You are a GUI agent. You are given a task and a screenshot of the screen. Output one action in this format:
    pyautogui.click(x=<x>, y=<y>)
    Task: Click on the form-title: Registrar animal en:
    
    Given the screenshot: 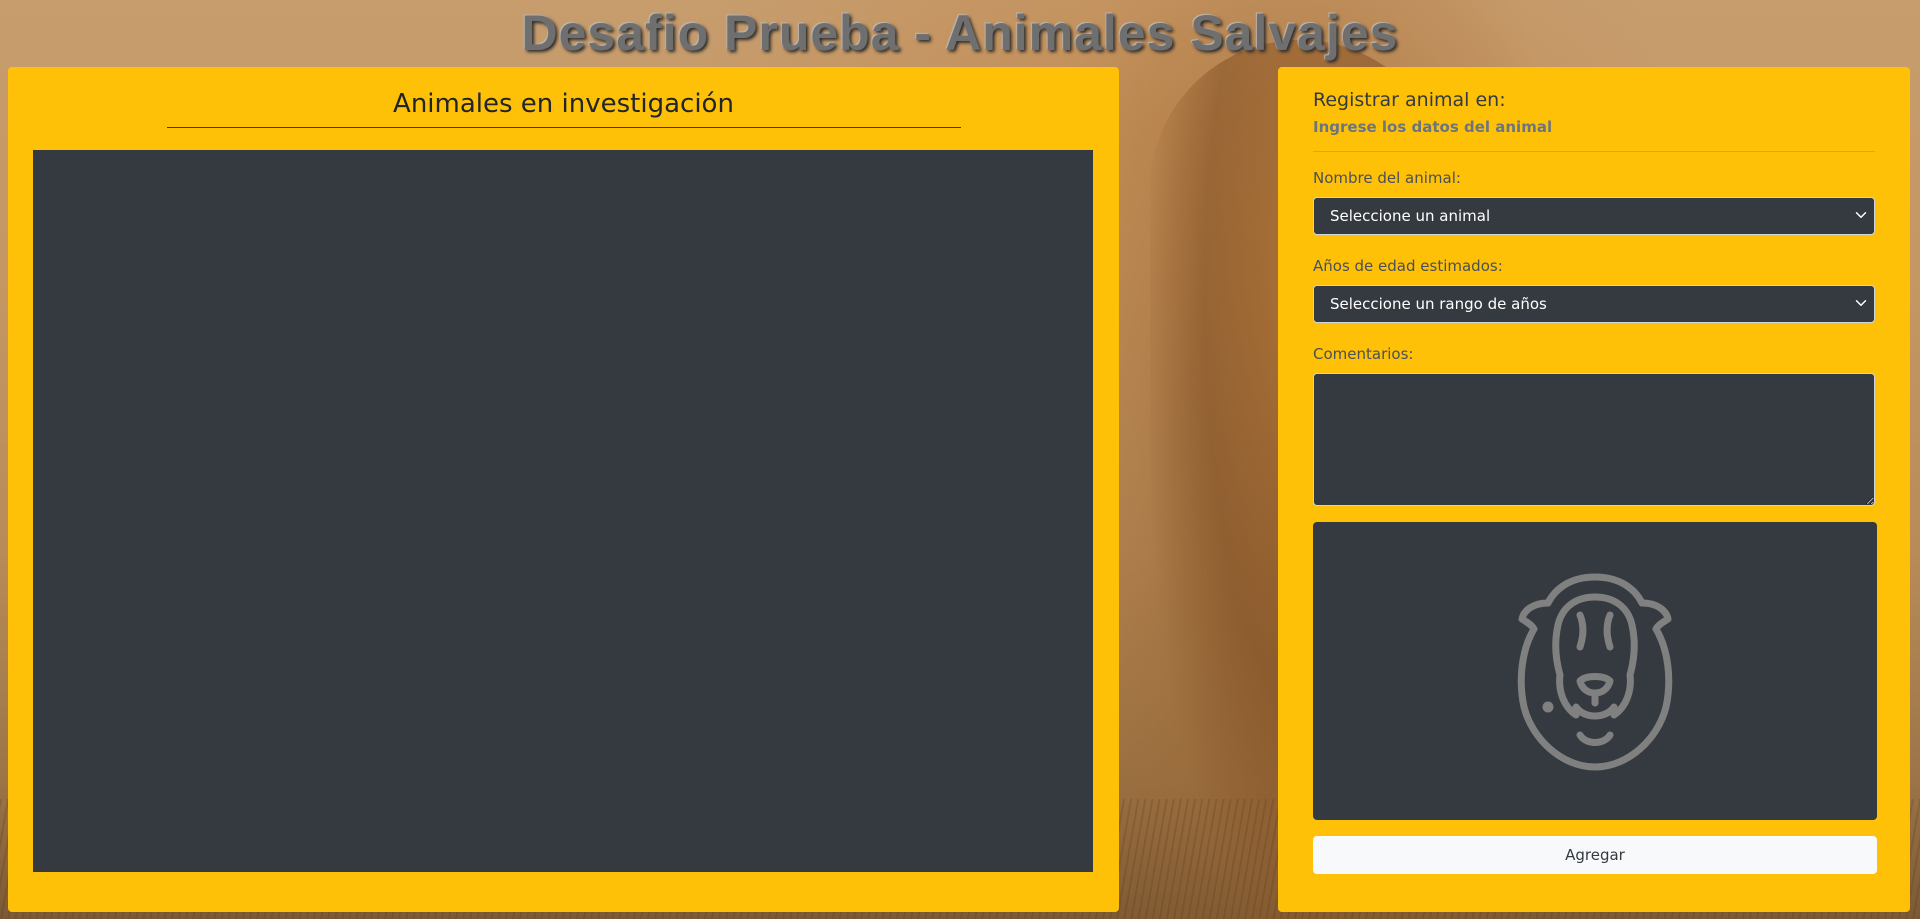 What is the action you would take?
    pyautogui.click(x=1409, y=100)
    